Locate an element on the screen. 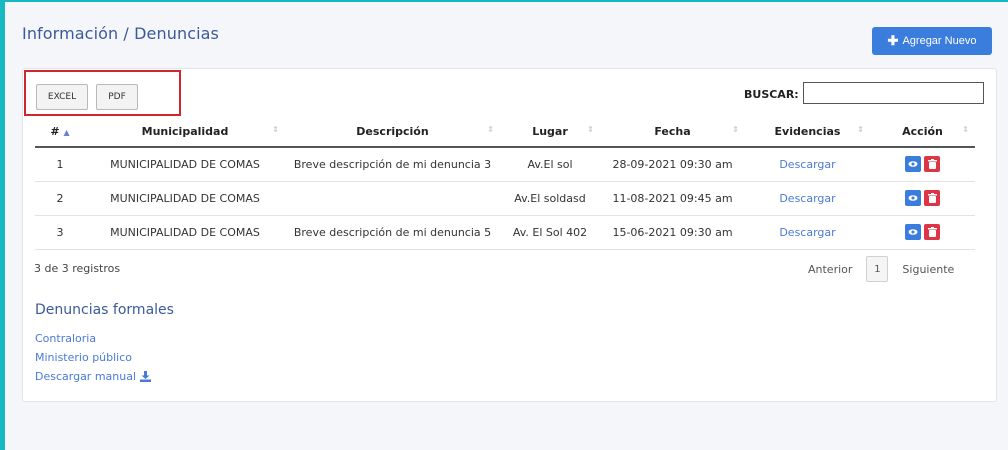 The width and height of the screenshot is (1008, 450). cell-num: 3 is located at coordinates (60, 232).